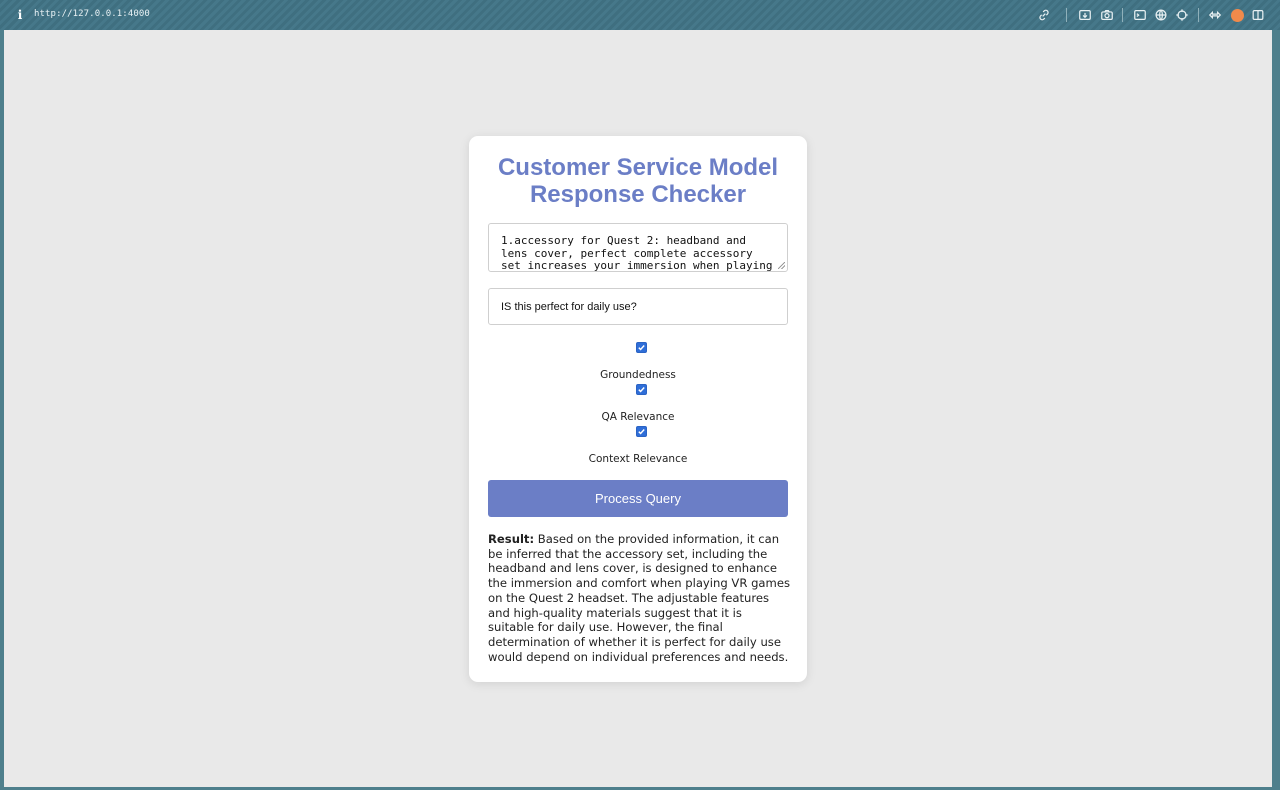 This screenshot has height=790, width=1280. Describe the element at coordinates (1215, 15) in the screenshot. I see `extension-icon` at that location.